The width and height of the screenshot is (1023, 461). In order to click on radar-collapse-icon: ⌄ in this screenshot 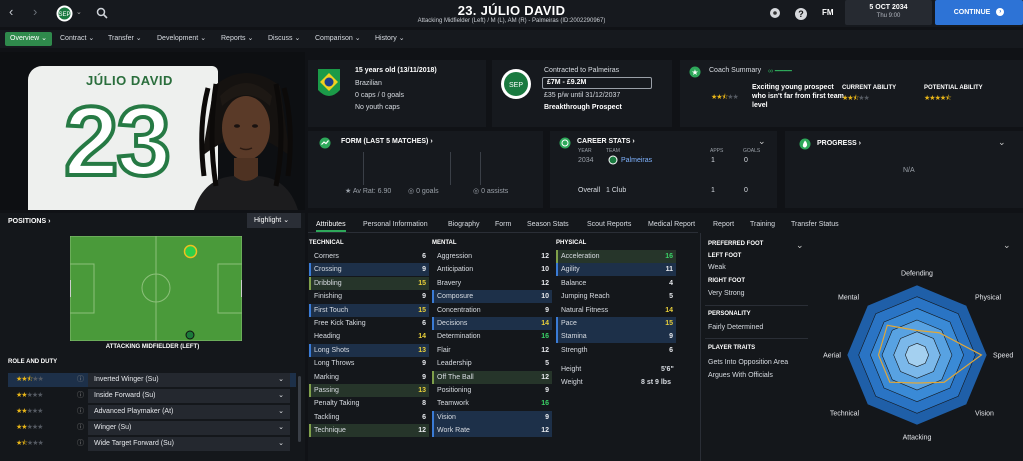, I will do `click(1007, 245)`.